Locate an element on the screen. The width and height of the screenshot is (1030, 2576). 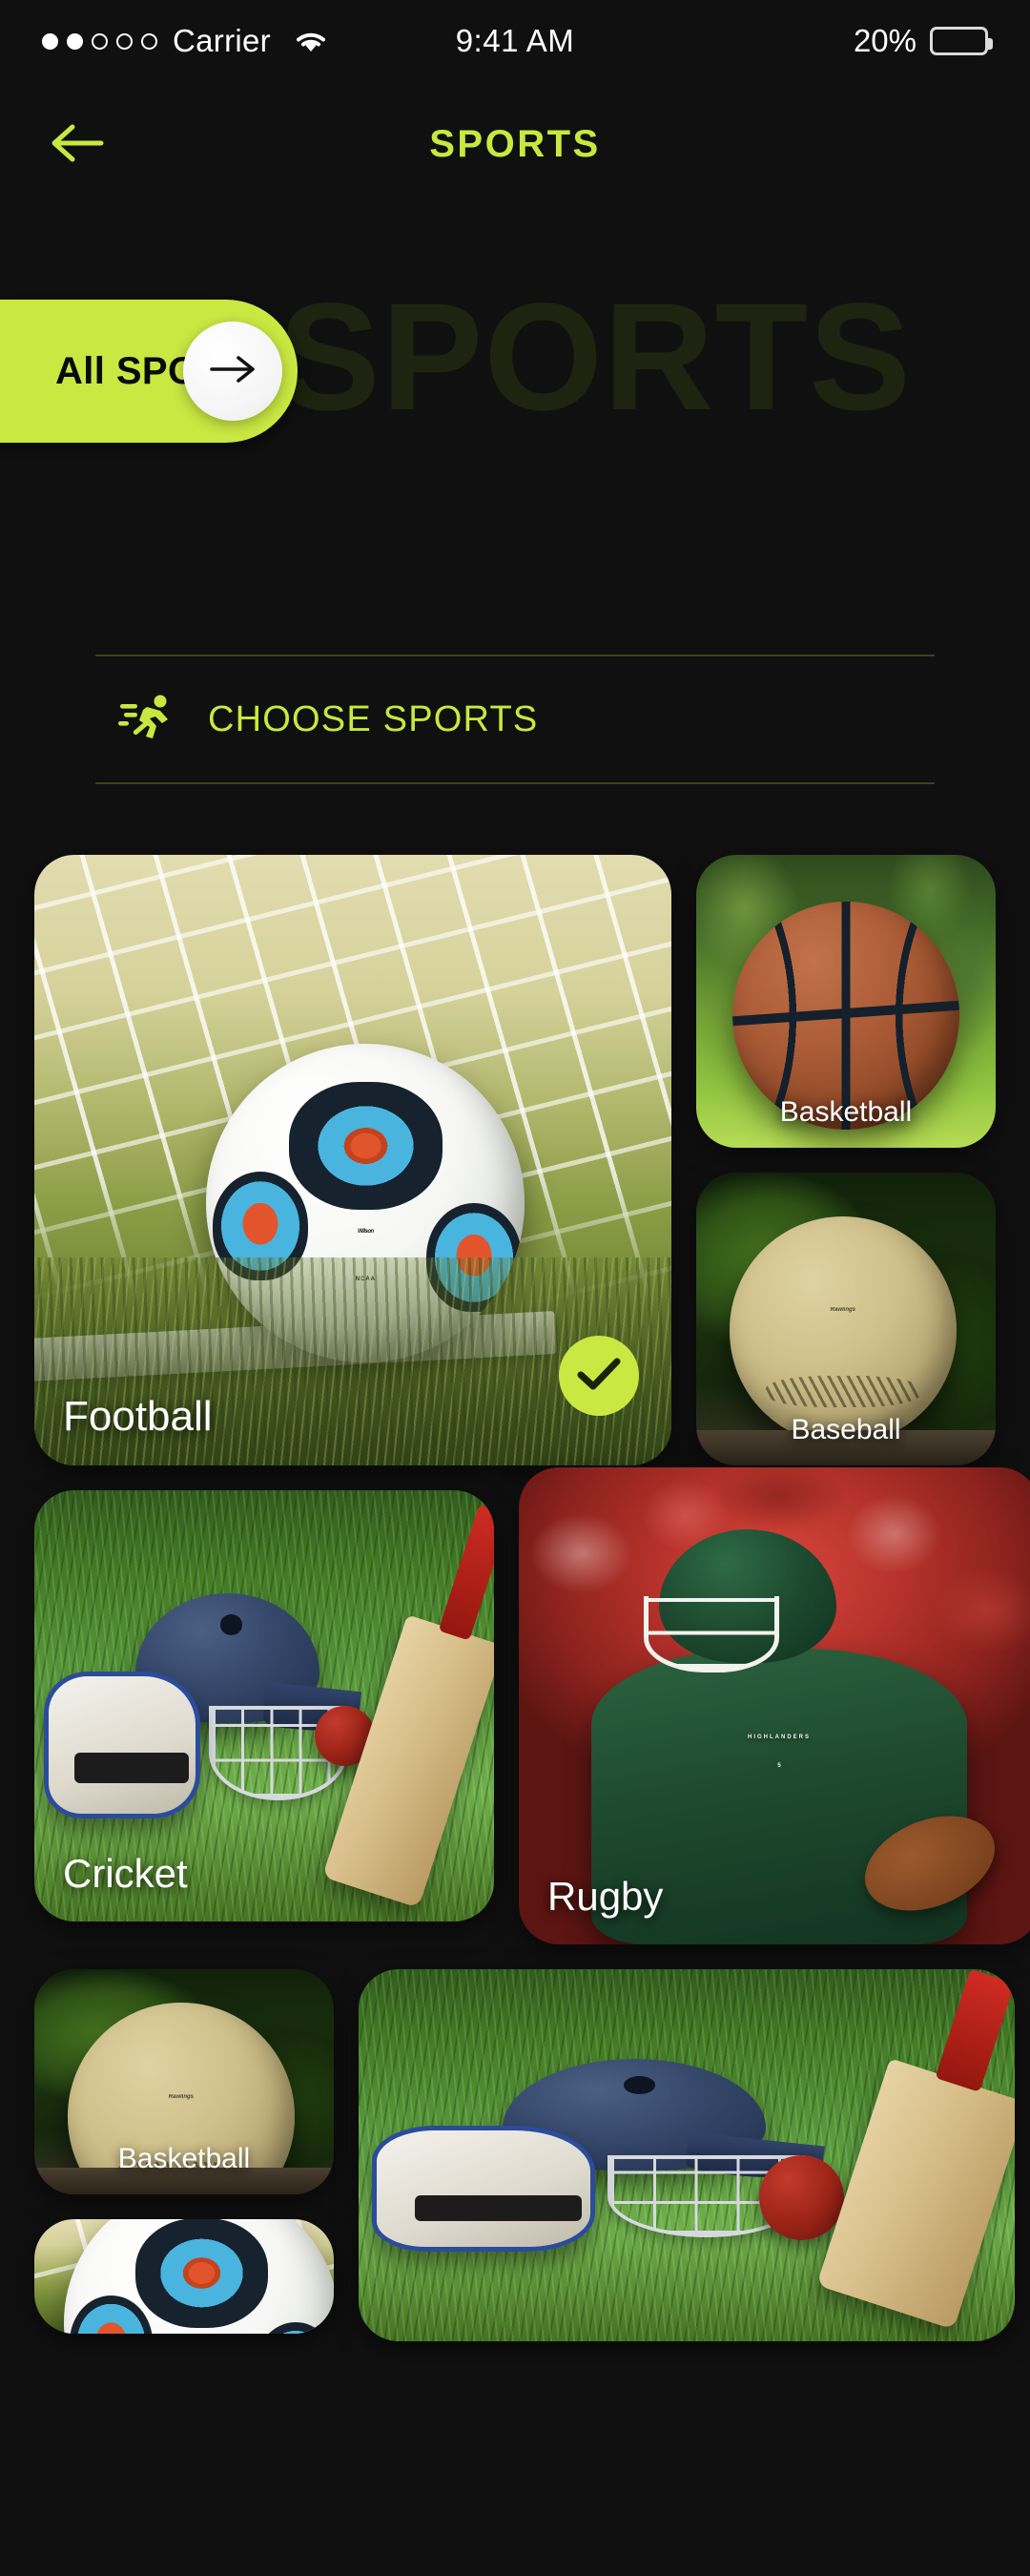
basketball-ball-graphic is located at coordinates (845, 1016).